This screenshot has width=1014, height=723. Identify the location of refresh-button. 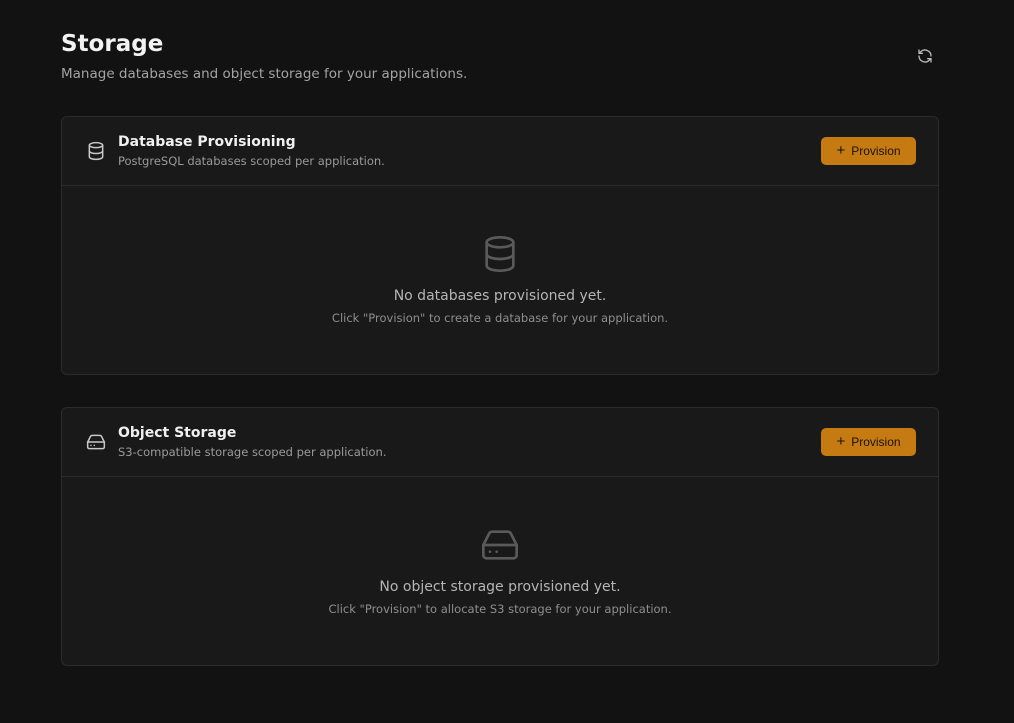
(925, 56).